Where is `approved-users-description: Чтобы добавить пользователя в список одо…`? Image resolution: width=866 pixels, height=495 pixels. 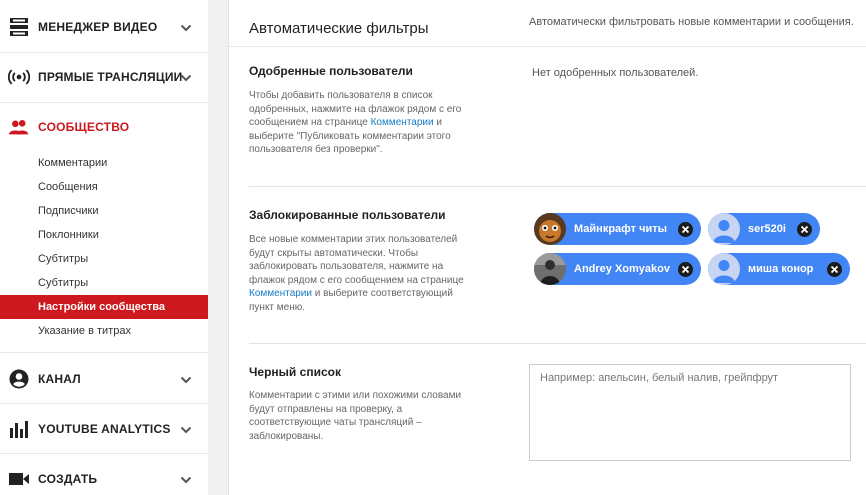 approved-users-description: Чтобы добавить пользователя в список одо… is located at coordinates (363, 123).